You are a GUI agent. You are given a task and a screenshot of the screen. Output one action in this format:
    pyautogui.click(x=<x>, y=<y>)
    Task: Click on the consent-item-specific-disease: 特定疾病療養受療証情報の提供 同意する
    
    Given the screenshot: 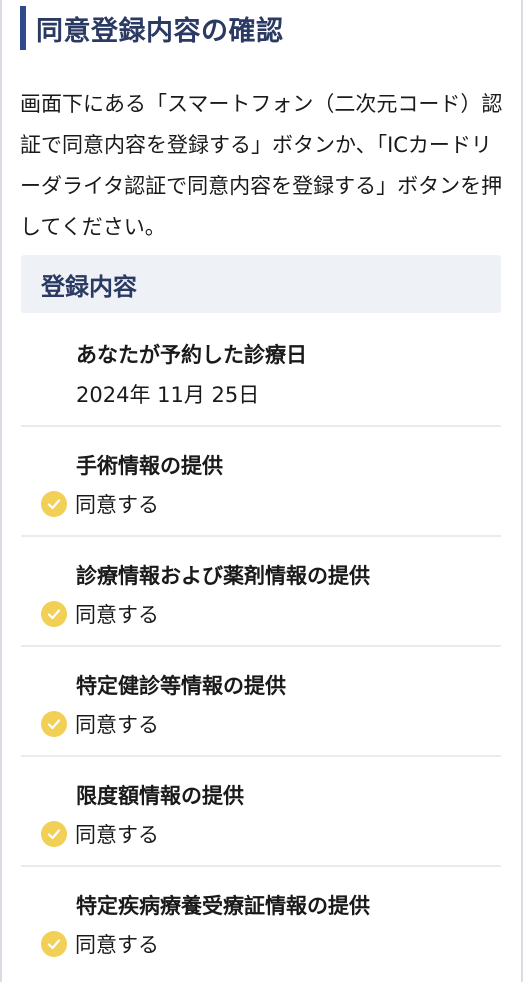 What is the action you would take?
    pyautogui.click(x=261, y=921)
    